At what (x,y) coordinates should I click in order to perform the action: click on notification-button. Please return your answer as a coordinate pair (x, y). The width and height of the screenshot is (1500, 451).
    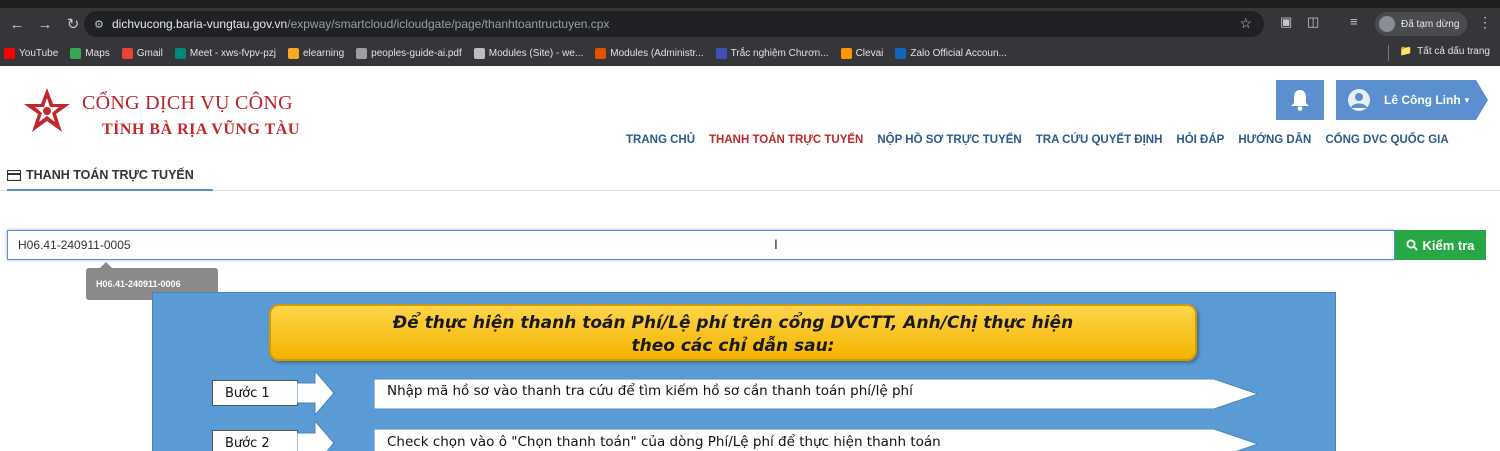
    Looking at the image, I should click on (1300, 100).